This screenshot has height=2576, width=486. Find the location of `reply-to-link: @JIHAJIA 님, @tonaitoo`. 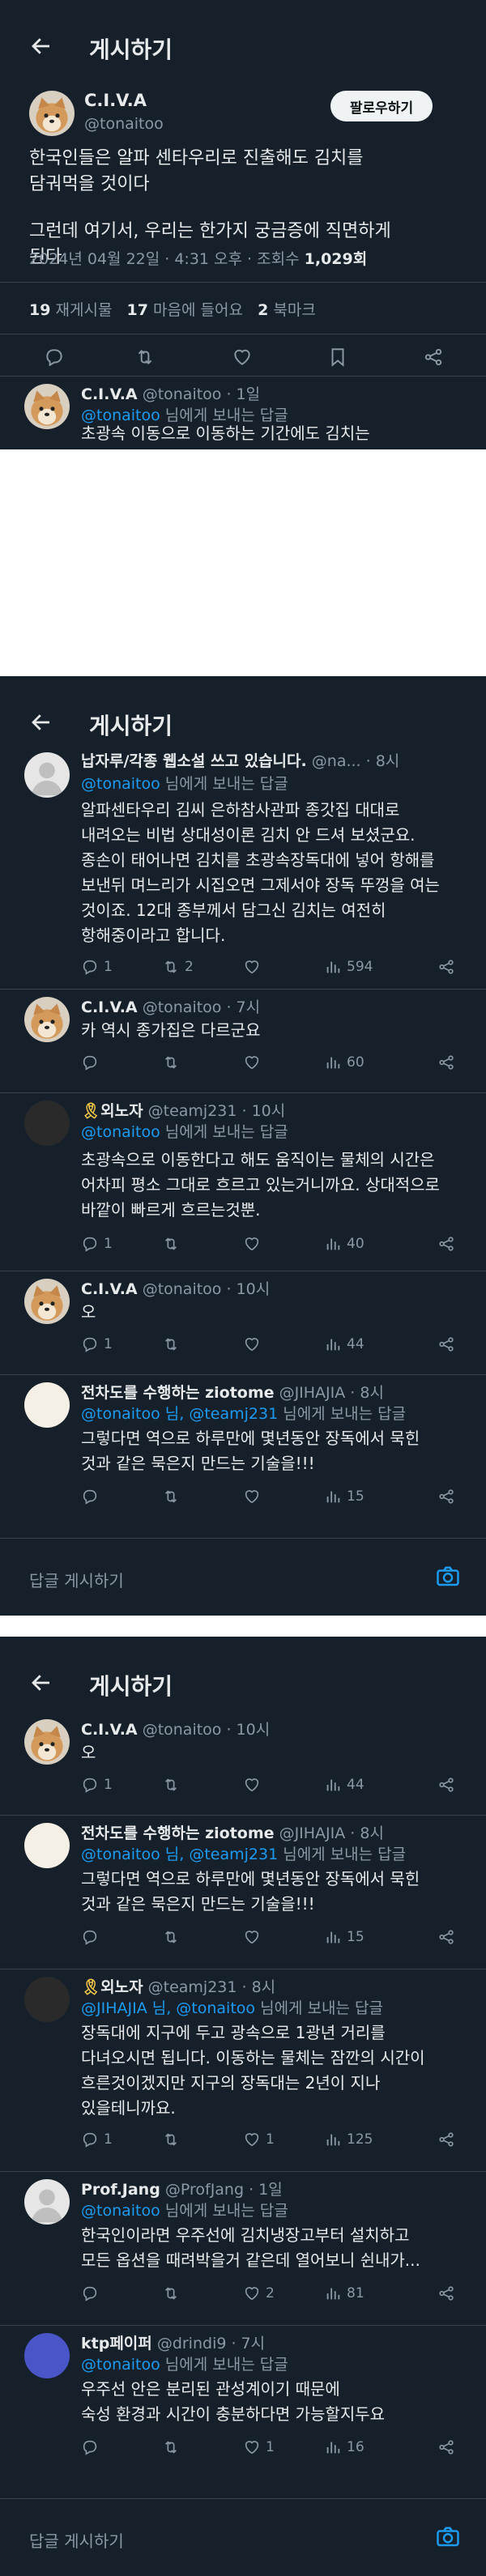

reply-to-link: @JIHAJIA 님, @tonaitoo is located at coordinates (168, 2008).